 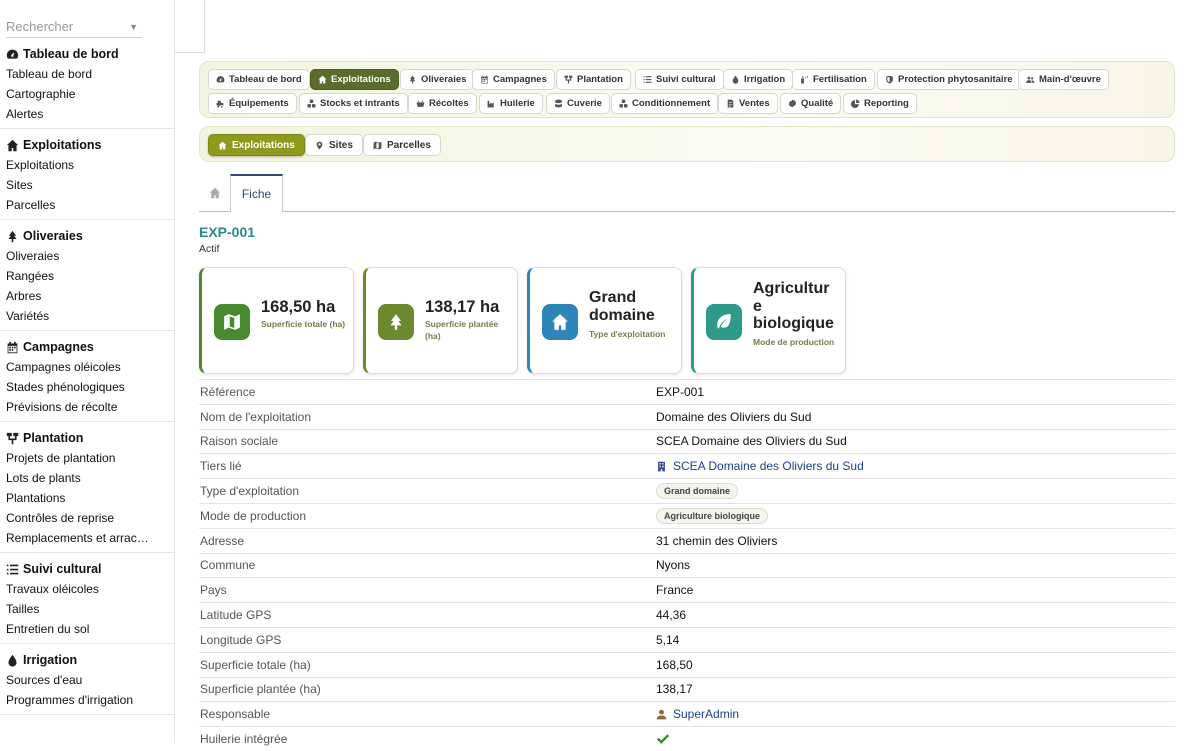 I want to click on leaf-icon, so click(x=724, y=321).